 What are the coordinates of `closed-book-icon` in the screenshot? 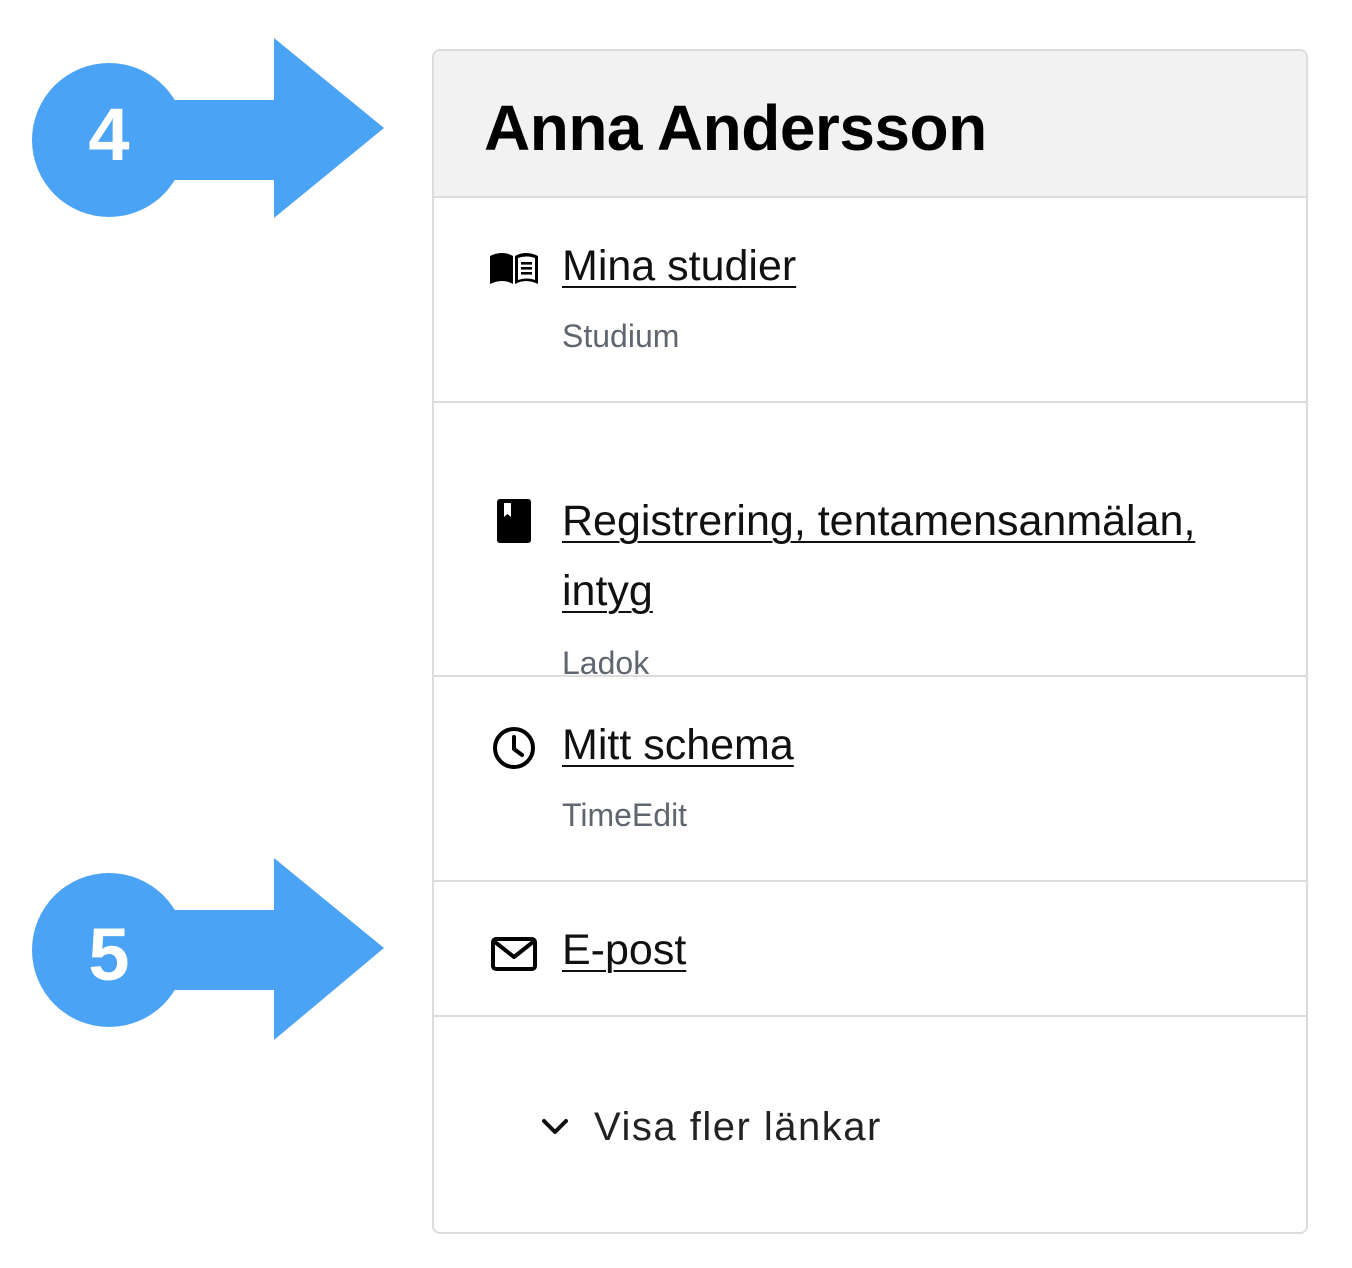 It's located at (514, 521).